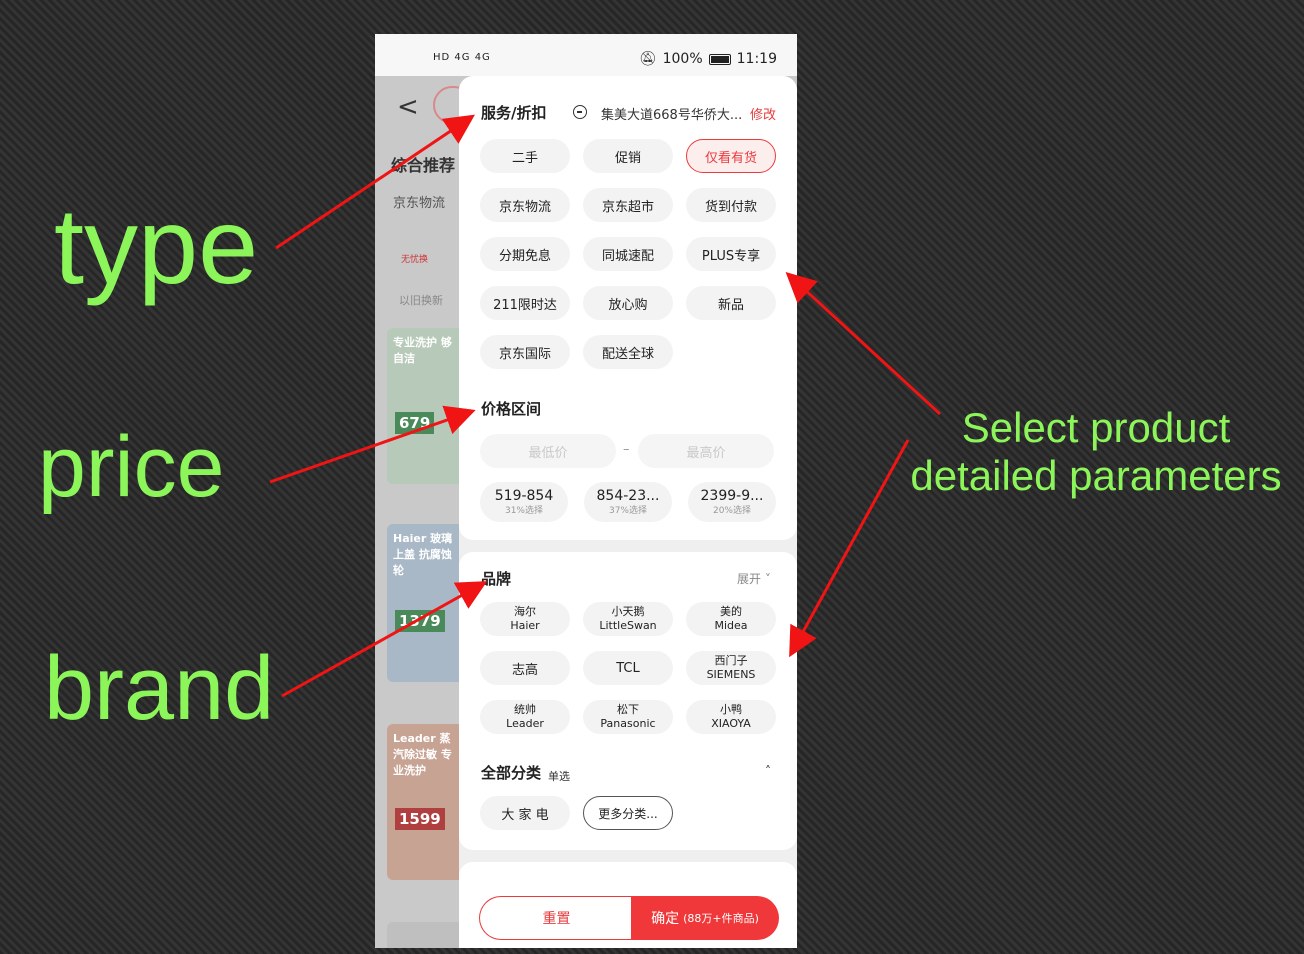 The width and height of the screenshot is (1304, 954). Describe the element at coordinates (628, 352) in the screenshot. I see `service-chip: 配送全球` at that location.